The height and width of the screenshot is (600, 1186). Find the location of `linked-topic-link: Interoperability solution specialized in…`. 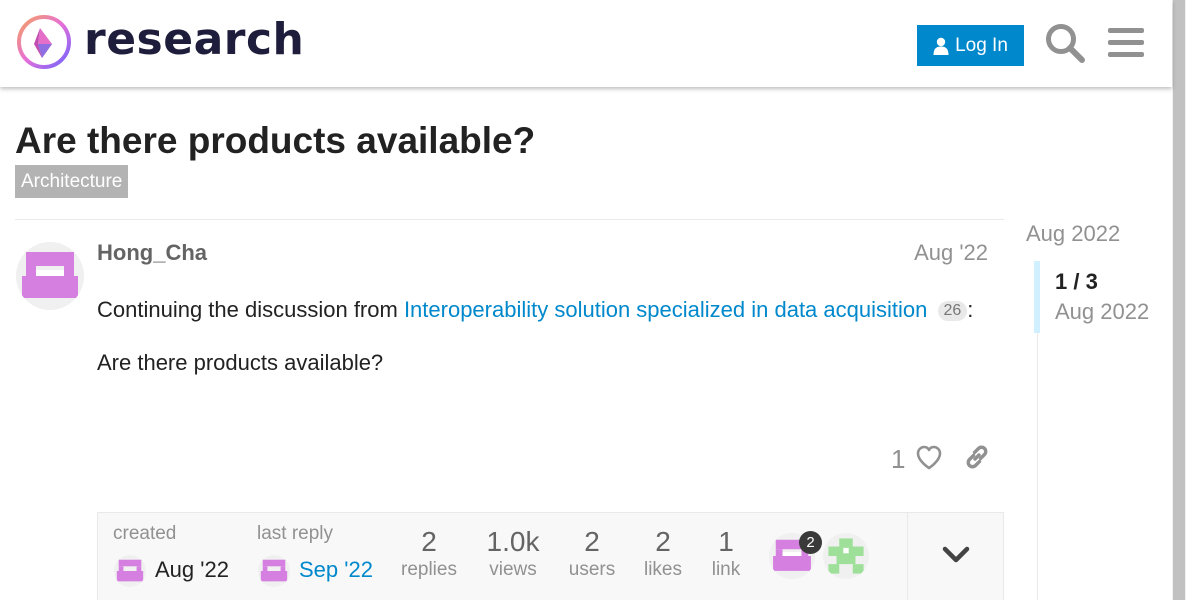

linked-topic-link: Interoperability solution specialized in… is located at coordinates (665, 309).